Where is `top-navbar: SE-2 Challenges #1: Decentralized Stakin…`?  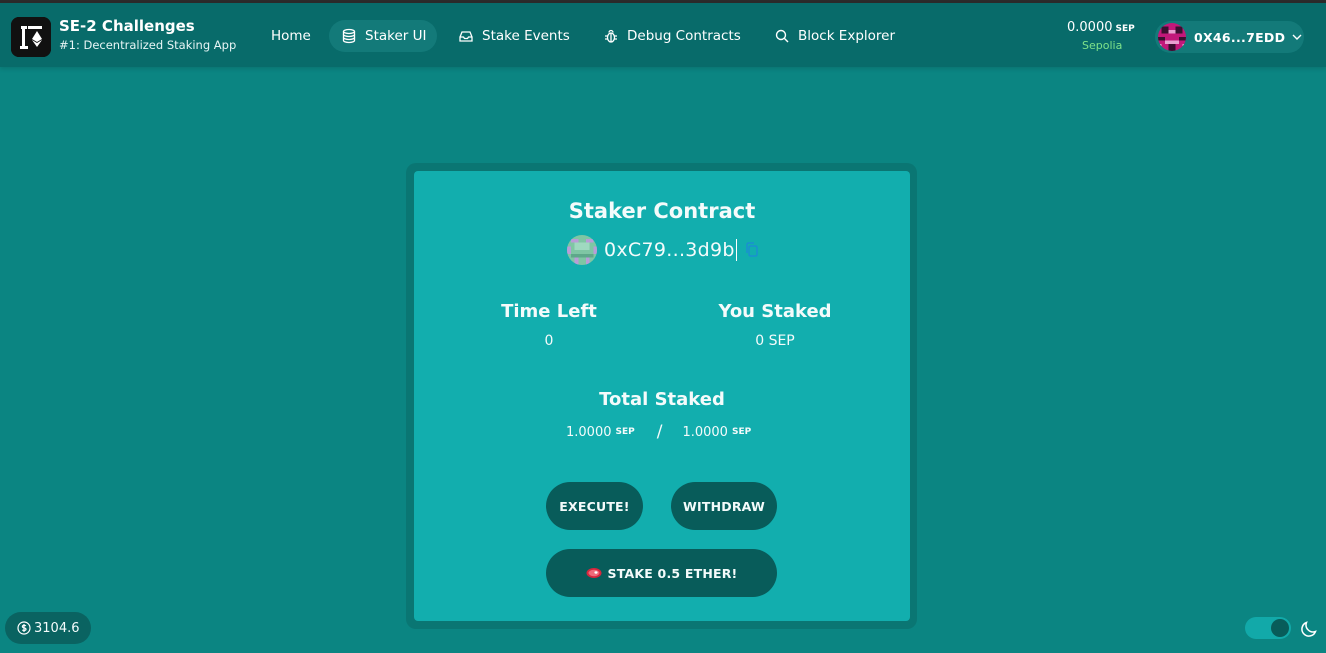 top-navbar: SE-2 Challenges #1: Decentralized Stakin… is located at coordinates (663, 35).